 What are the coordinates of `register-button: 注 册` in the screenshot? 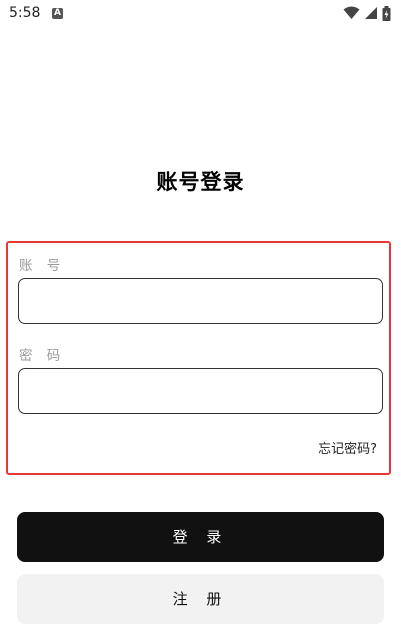 It's located at (200, 599).